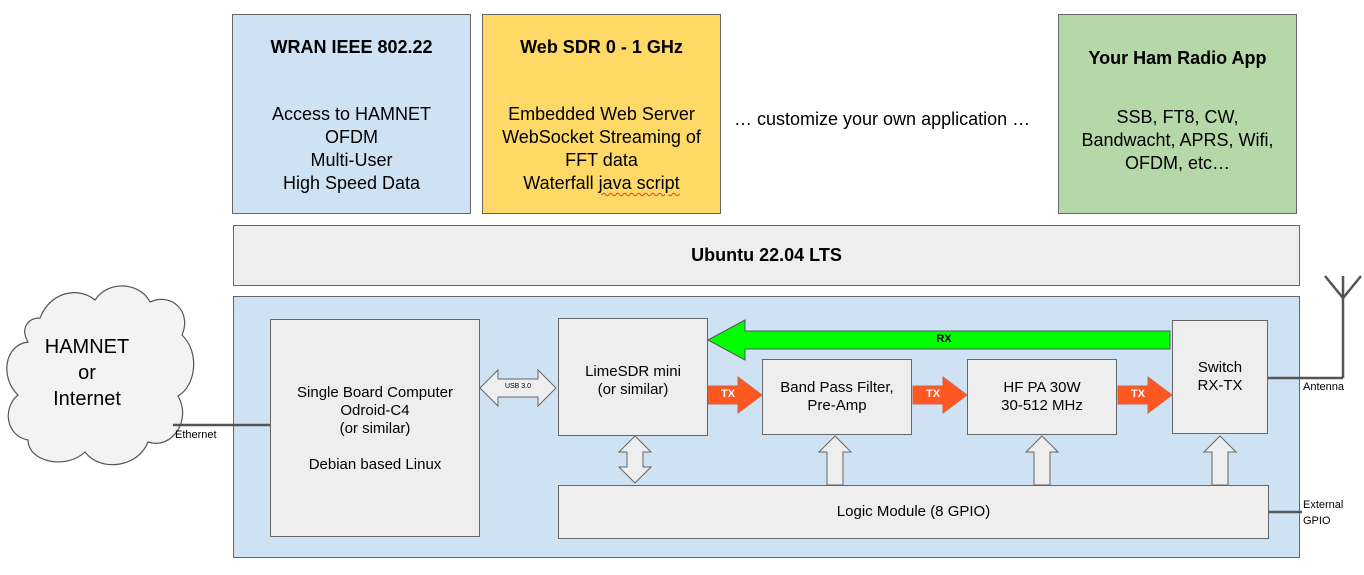 This screenshot has height=575, width=1364. I want to click on sbc-line: Odroid-C4, so click(375, 410).